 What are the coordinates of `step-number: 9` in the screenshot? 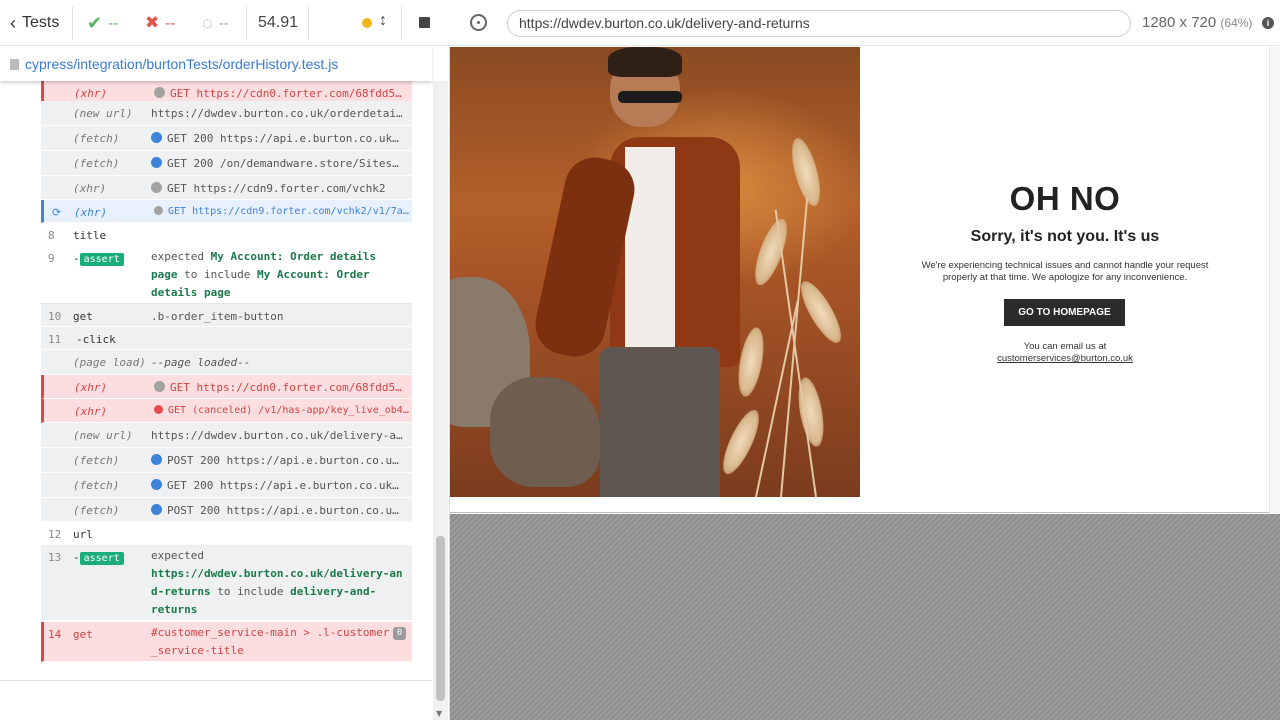 It's located at (51, 258).